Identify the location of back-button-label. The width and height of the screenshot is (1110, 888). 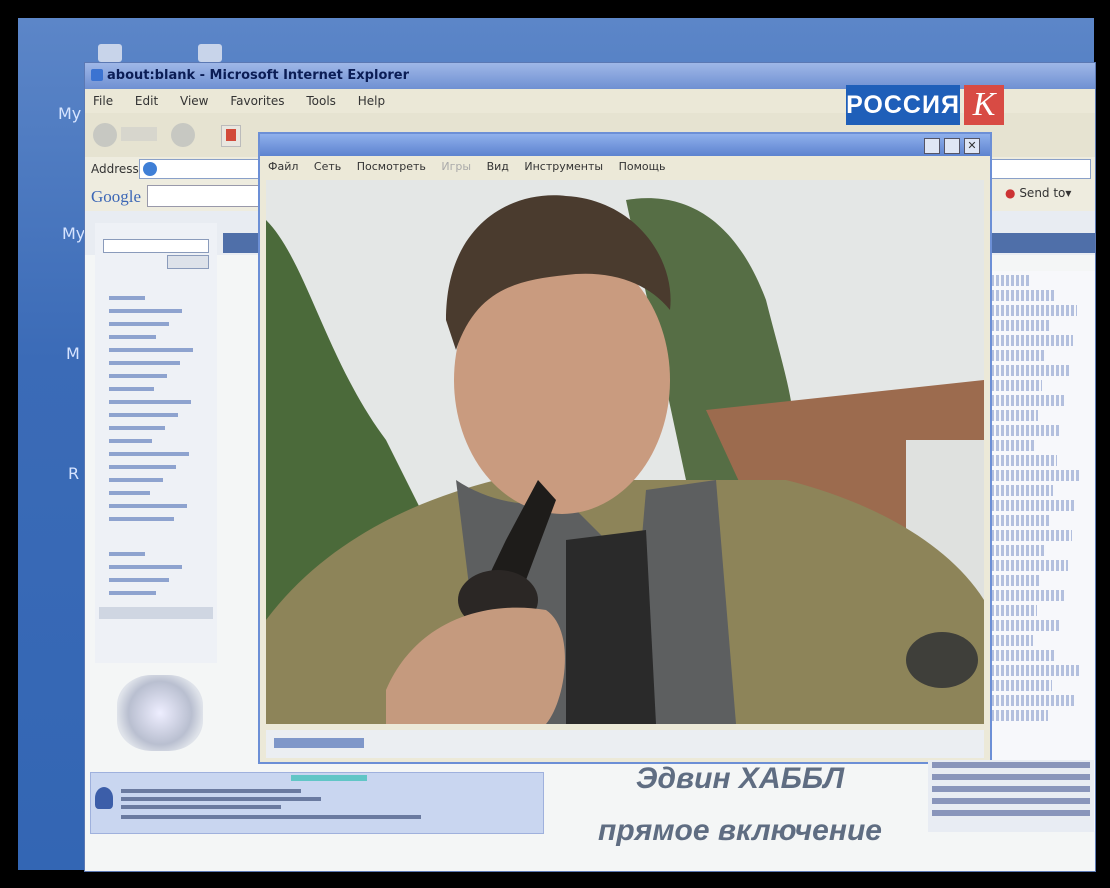
(139, 134).